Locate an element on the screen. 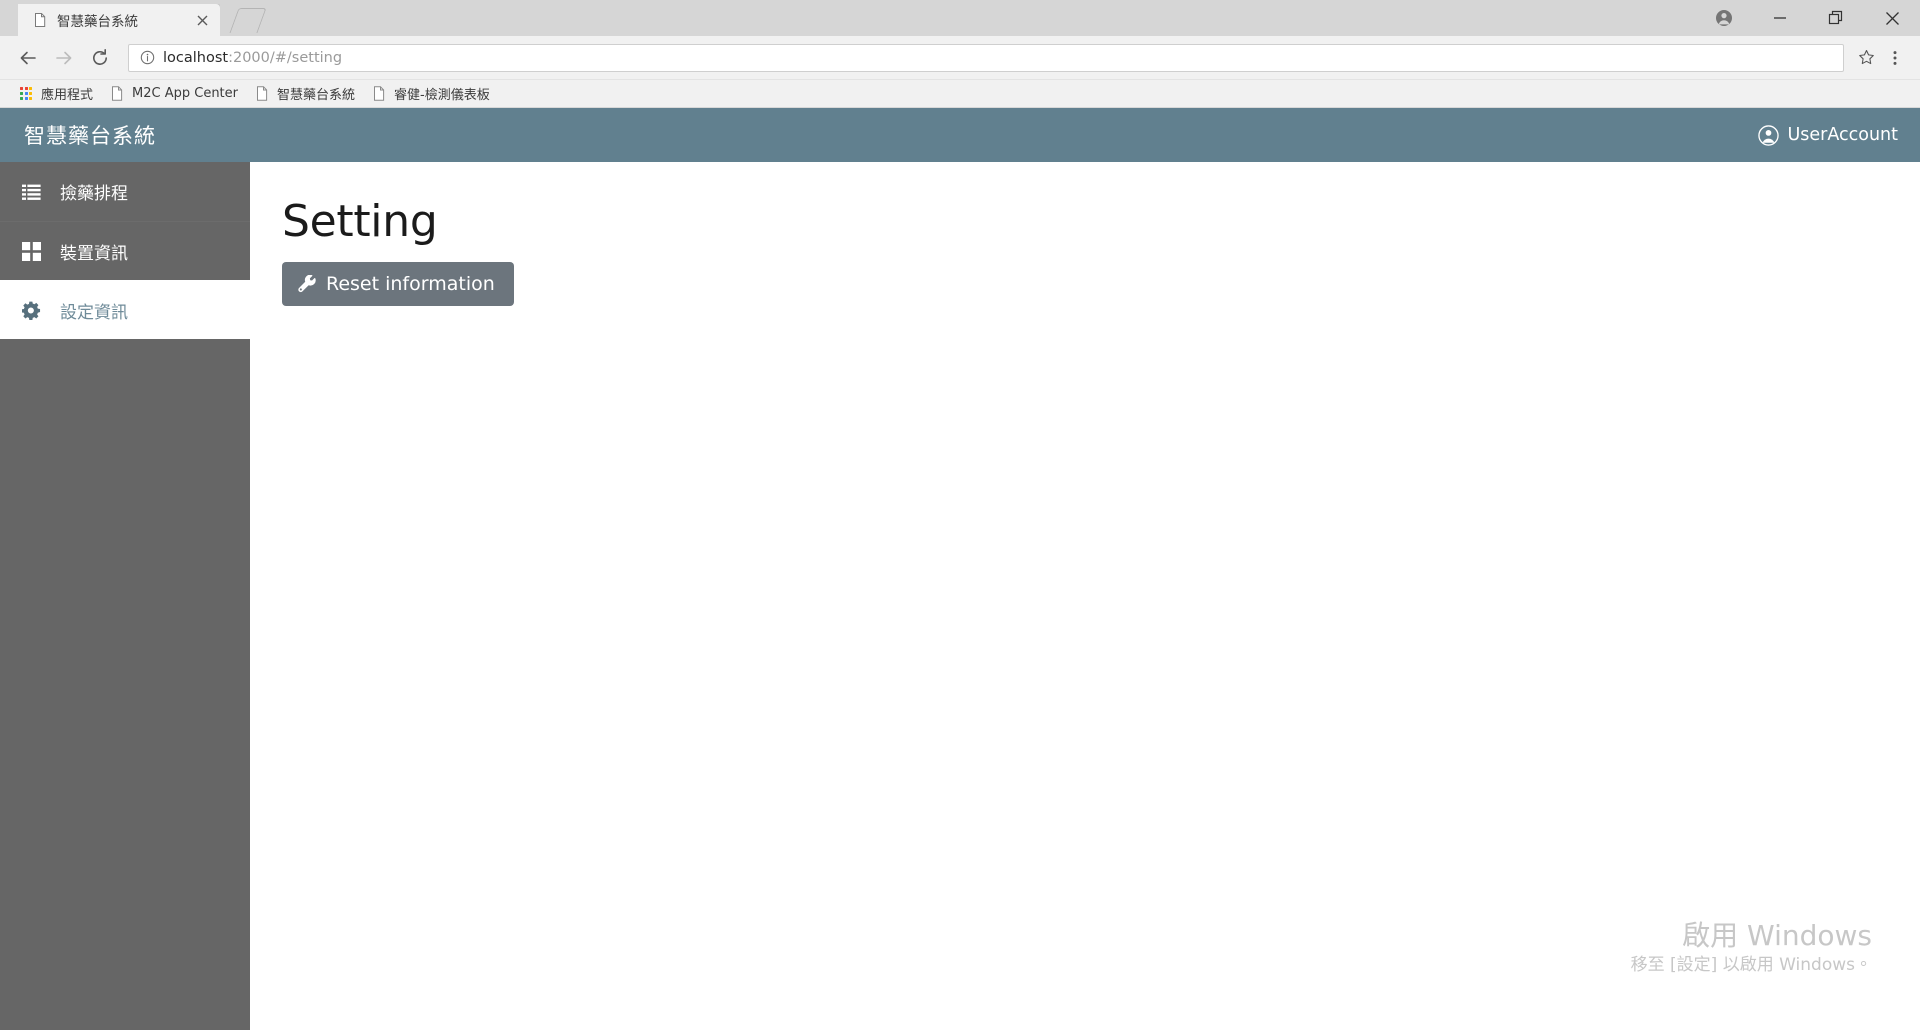 The height and width of the screenshot is (1030, 1920). reset-information-button: Reset information is located at coordinates (398, 284).